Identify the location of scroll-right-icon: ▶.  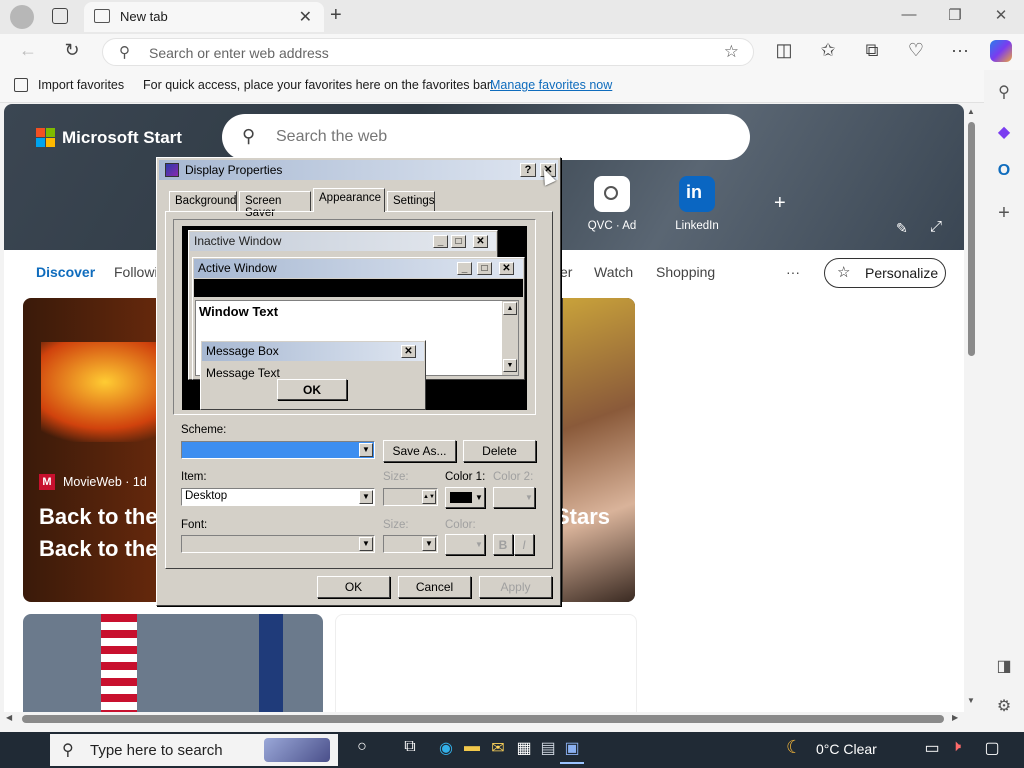
(955, 717).